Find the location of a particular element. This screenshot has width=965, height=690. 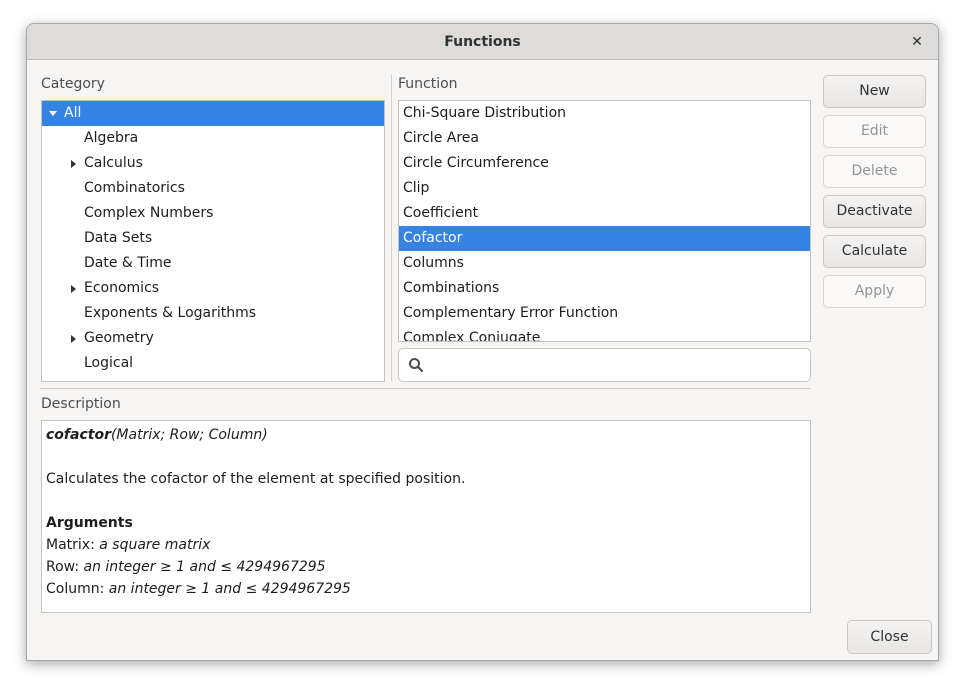

function-item: Circle Circumference is located at coordinates (604, 163).